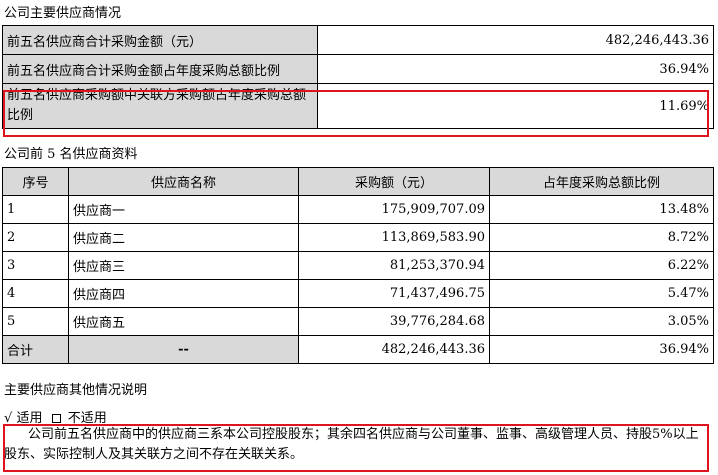 The width and height of the screenshot is (718, 475). What do you see at coordinates (8, 418) in the screenshot?
I see `check-mark-icon: √` at bounding box center [8, 418].